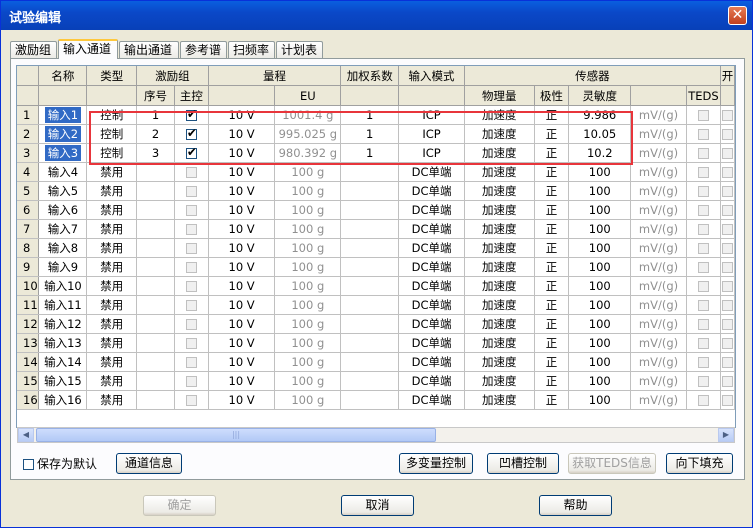  I want to click on cell-weight: 1, so click(370, 134).